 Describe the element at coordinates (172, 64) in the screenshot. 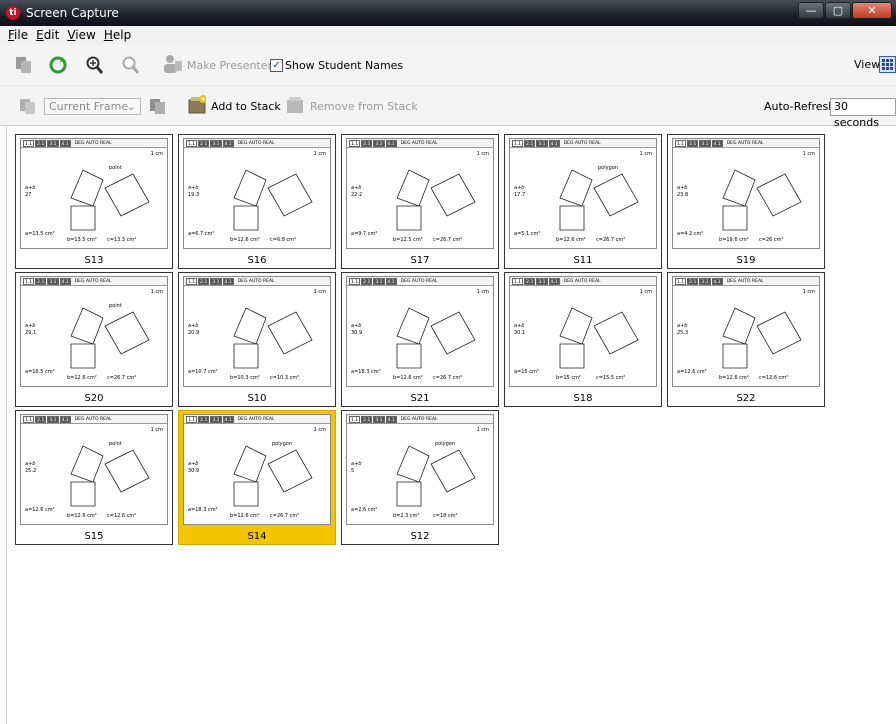

I see `presenter-icon` at that location.